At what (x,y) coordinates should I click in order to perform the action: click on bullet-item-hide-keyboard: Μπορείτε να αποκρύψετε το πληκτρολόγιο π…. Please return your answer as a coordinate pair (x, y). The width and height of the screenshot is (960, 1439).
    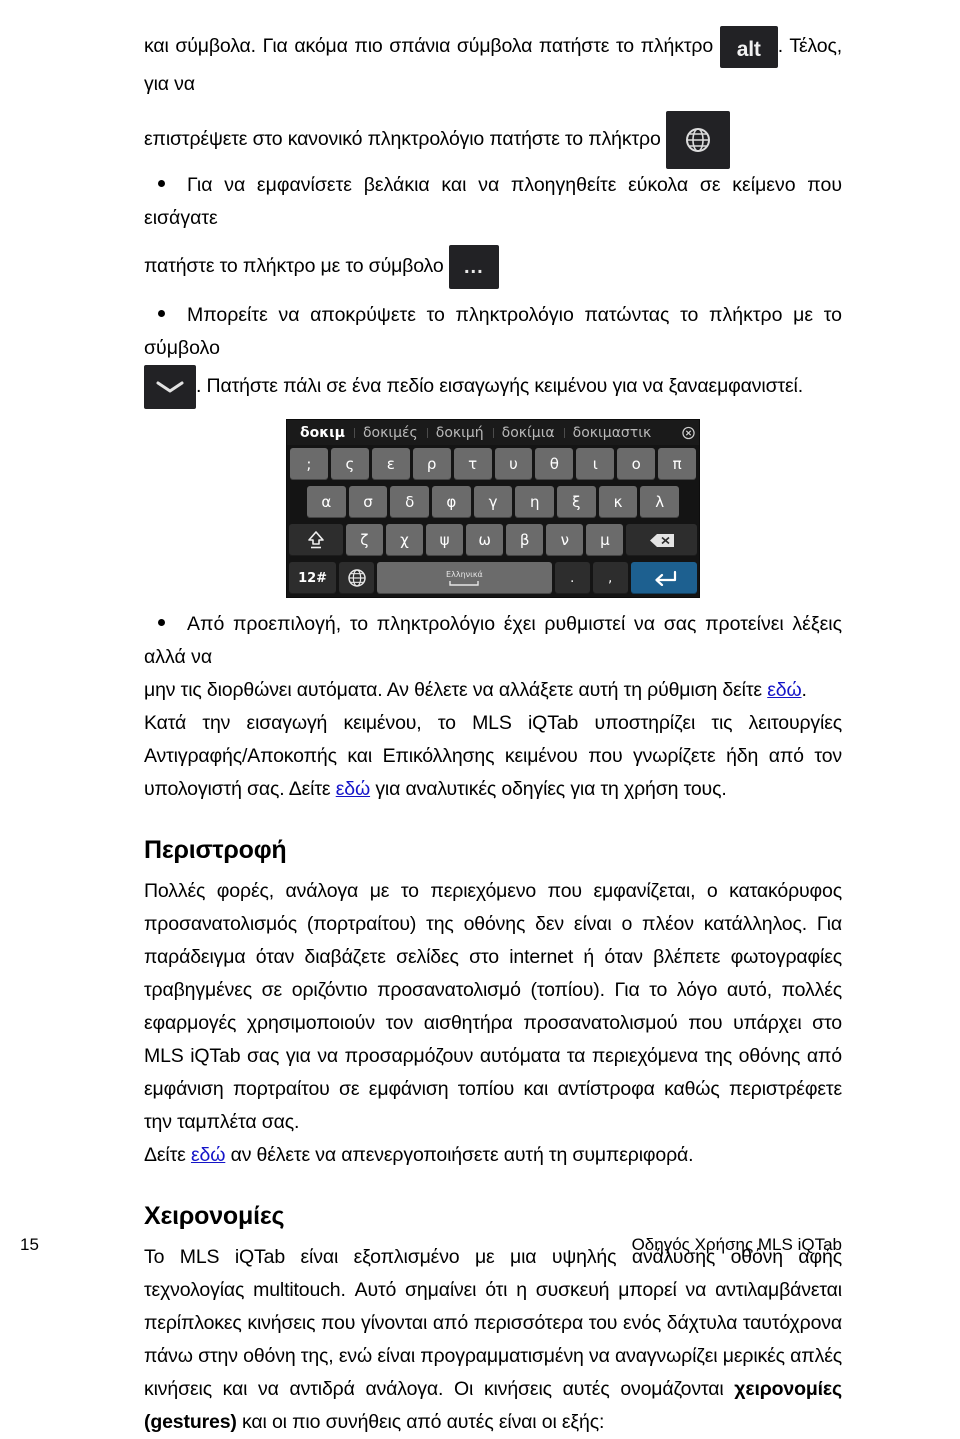
    Looking at the image, I should click on (493, 332).